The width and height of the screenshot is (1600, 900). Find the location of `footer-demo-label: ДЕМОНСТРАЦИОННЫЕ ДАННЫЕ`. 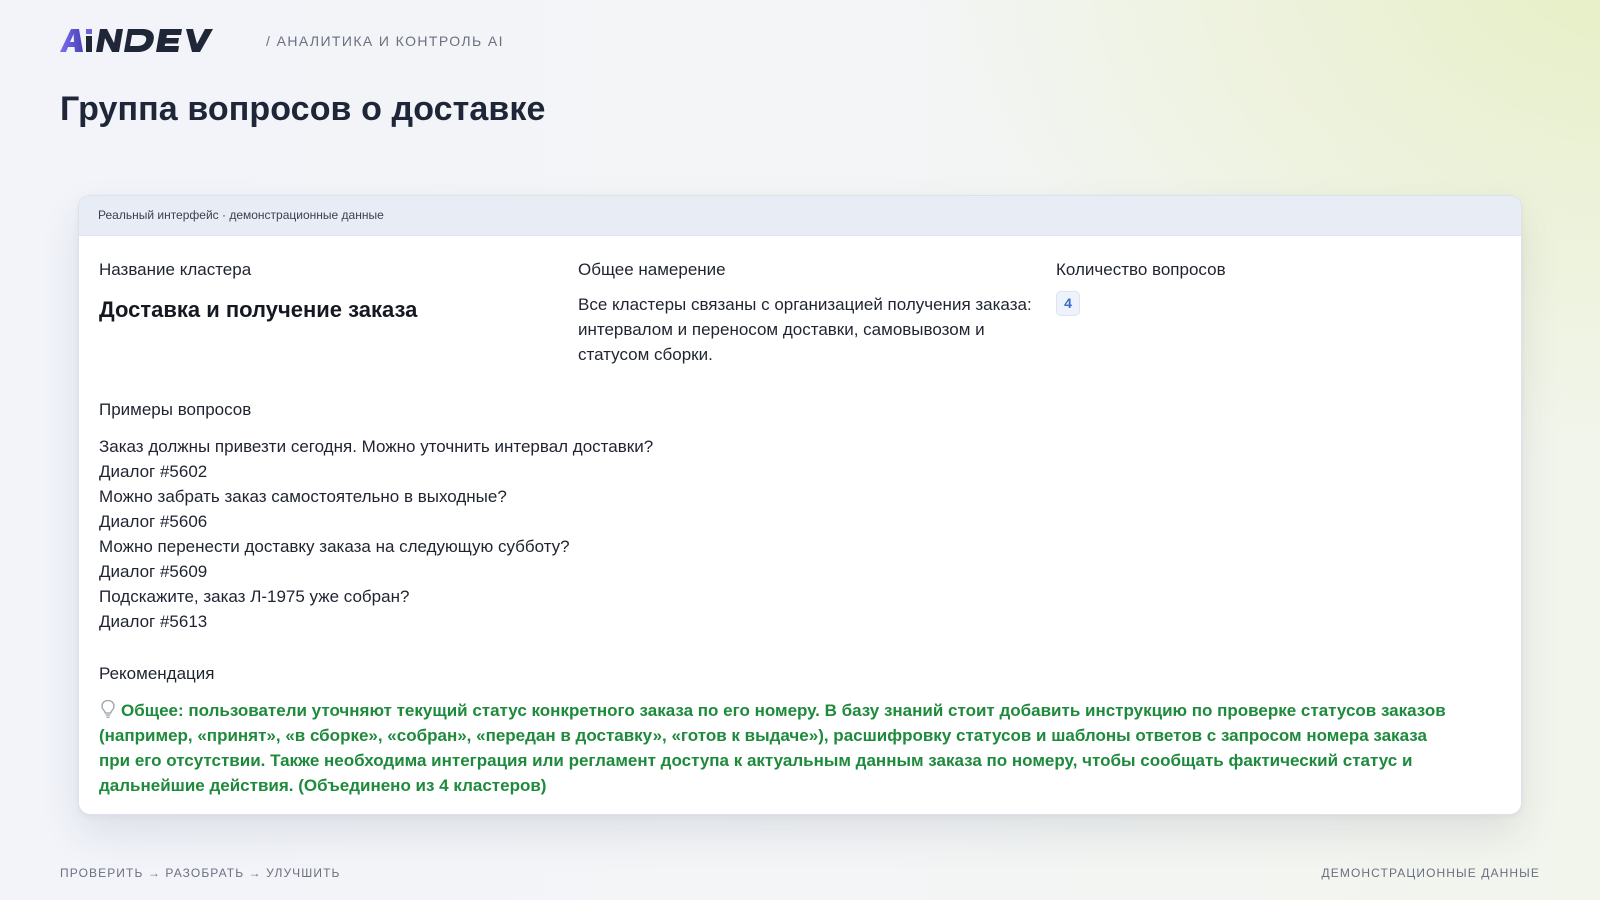

footer-demo-label: ДЕМОНСТРАЦИОННЫЕ ДАННЫЕ is located at coordinates (1430, 873).